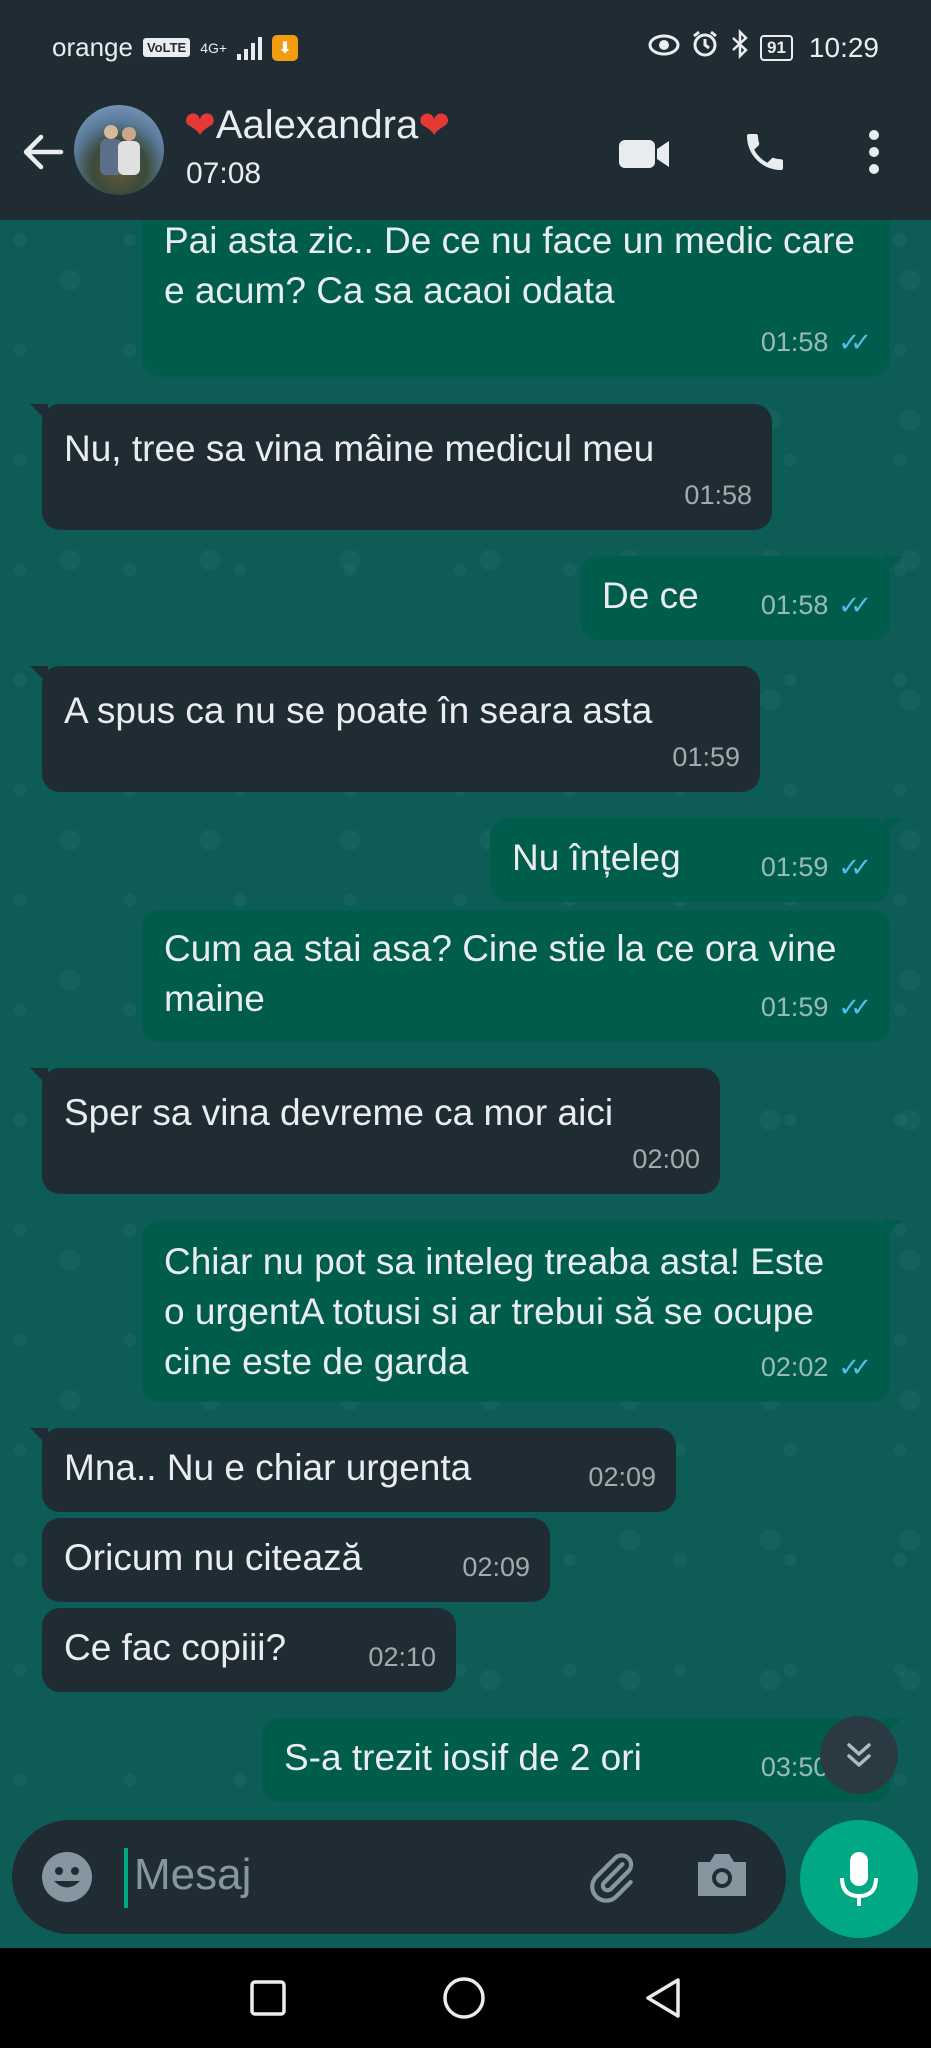 The width and height of the screenshot is (931, 2048). I want to click on text-caret, so click(126, 1878).